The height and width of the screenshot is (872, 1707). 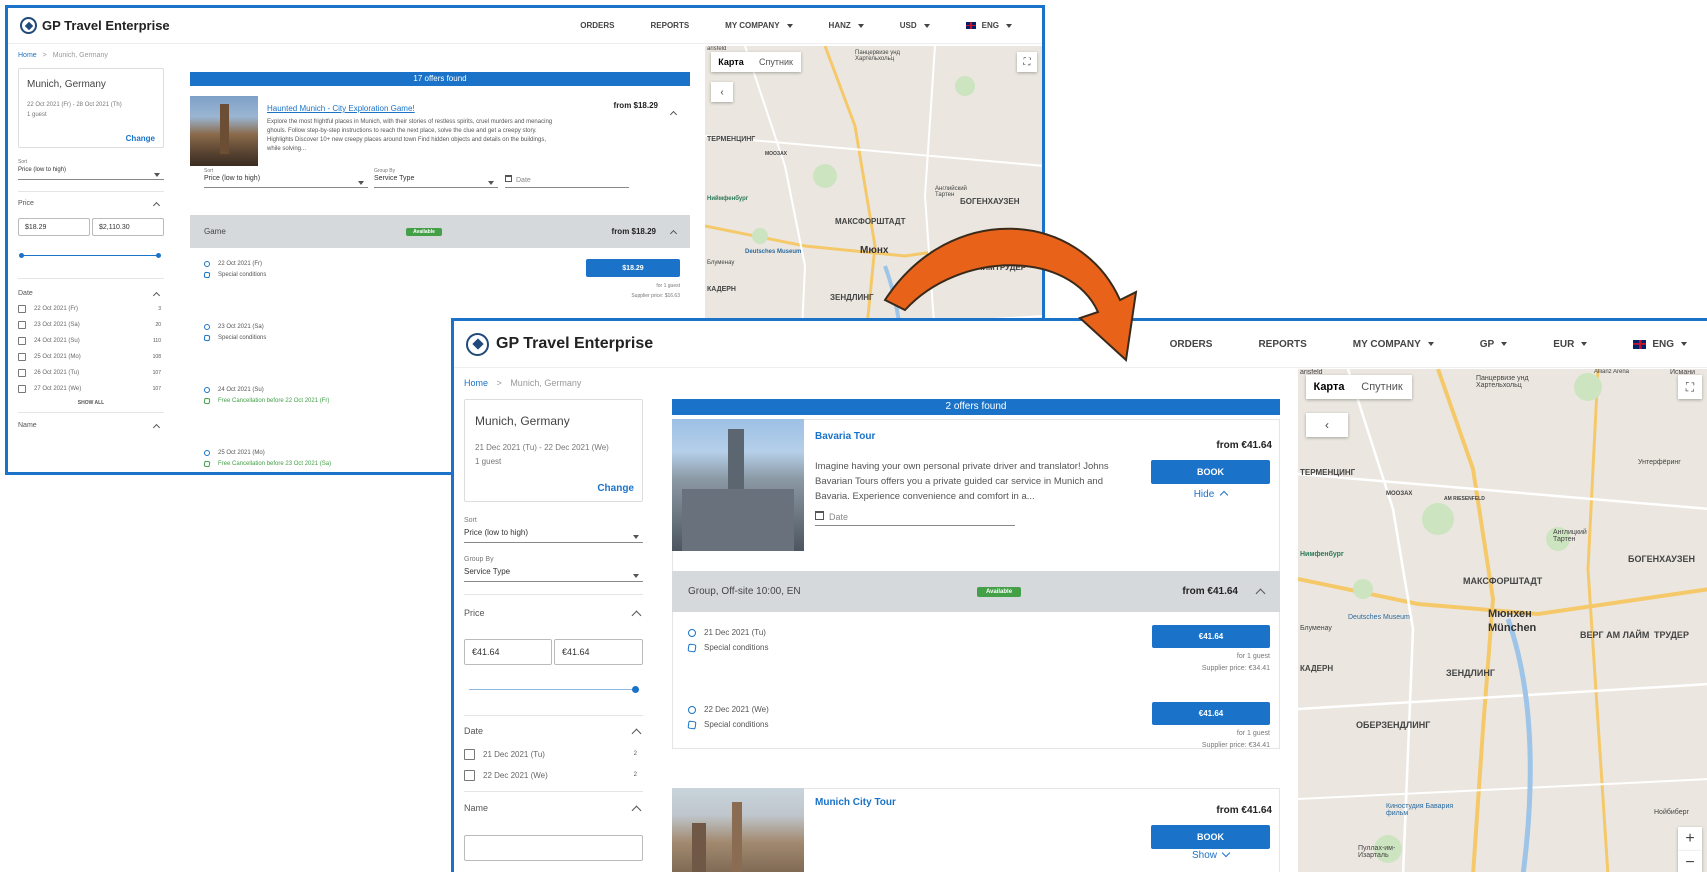 I want to click on show-toggle: Show, so click(x=1210, y=854).